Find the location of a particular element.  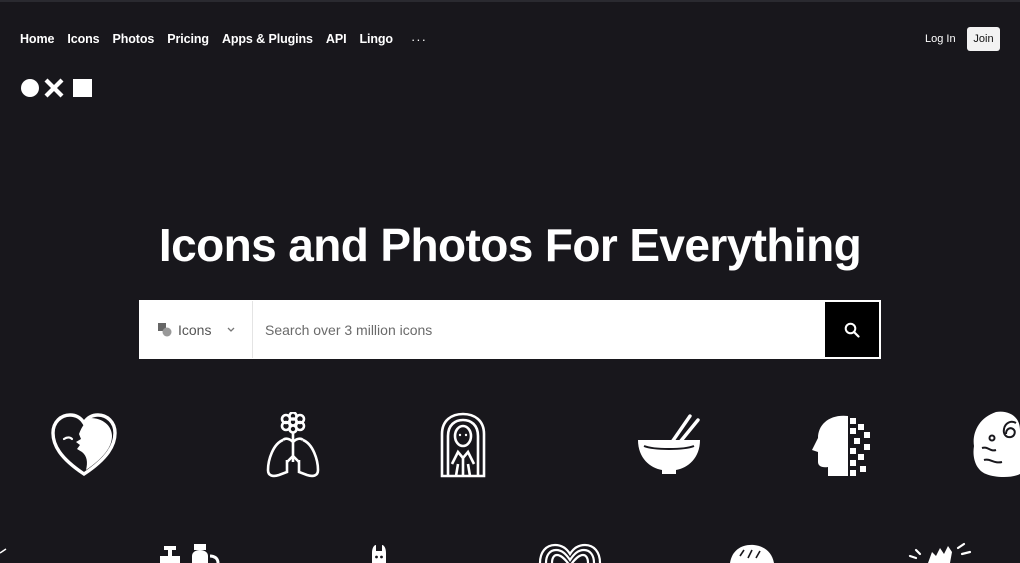

nav-icons: Icons is located at coordinates (83, 39).